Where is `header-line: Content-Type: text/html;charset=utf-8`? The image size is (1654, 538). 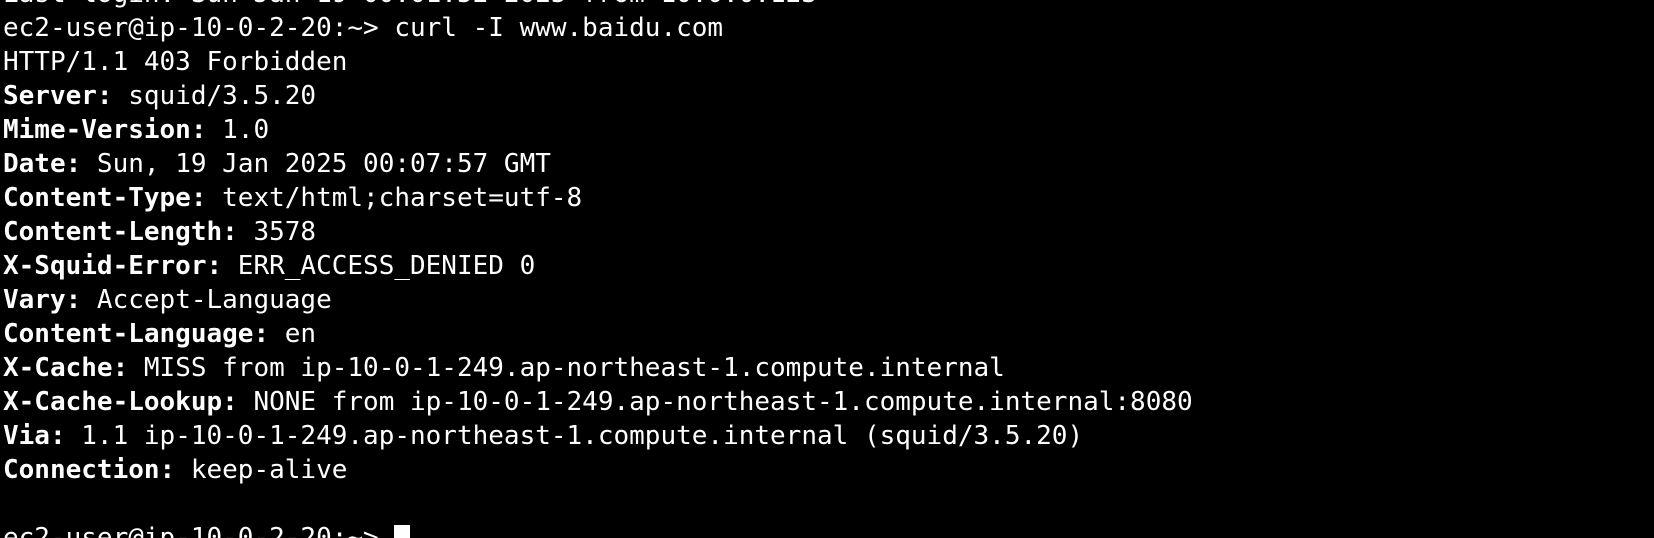 header-line: Content-Type: text/html;charset=utf-8 is located at coordinates (598, 198).